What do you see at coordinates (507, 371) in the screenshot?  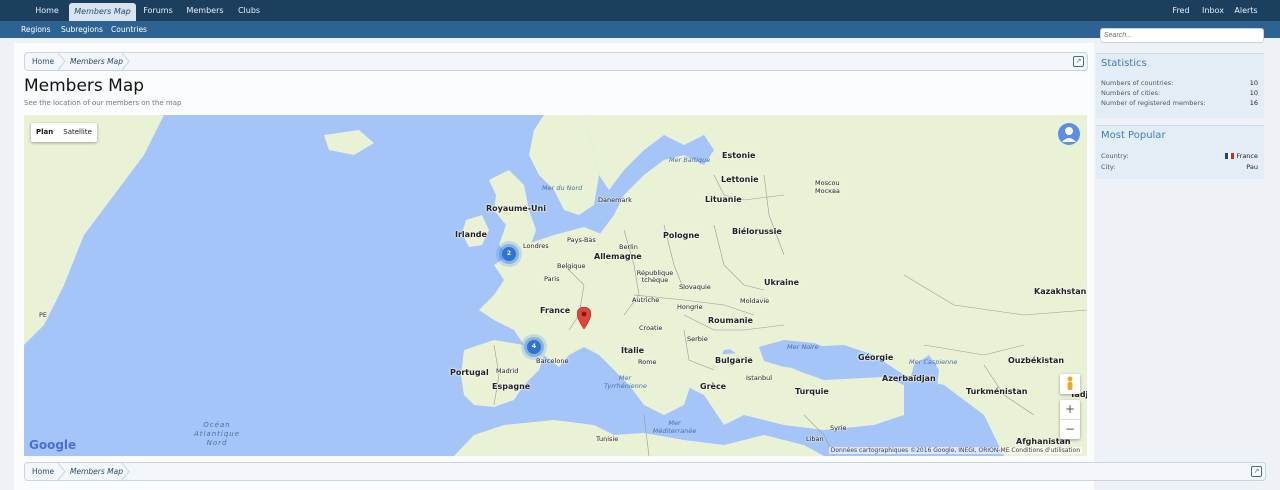 I see `map-label-city: Madrid` at bounding box center [507, 371].